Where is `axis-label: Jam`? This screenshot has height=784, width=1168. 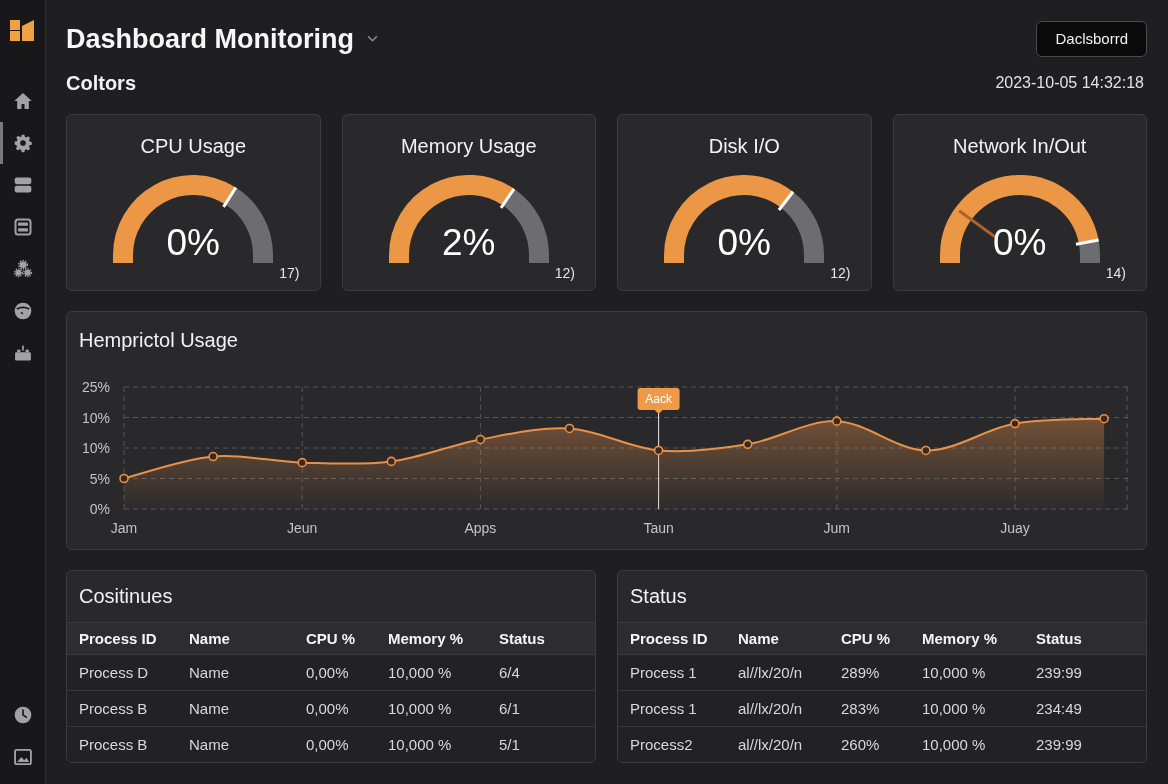 axis-label: Jam is located at coordinates (124, 528).